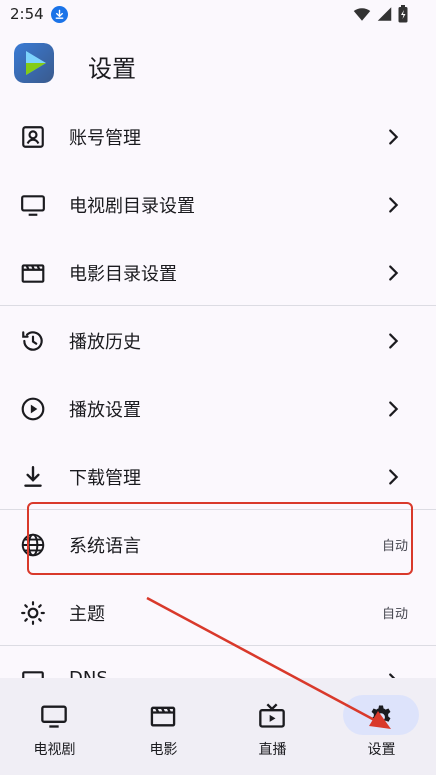 The height and width of the screenshot is (775, 436). I want to click on live-tv-icon, so click(272, 716).